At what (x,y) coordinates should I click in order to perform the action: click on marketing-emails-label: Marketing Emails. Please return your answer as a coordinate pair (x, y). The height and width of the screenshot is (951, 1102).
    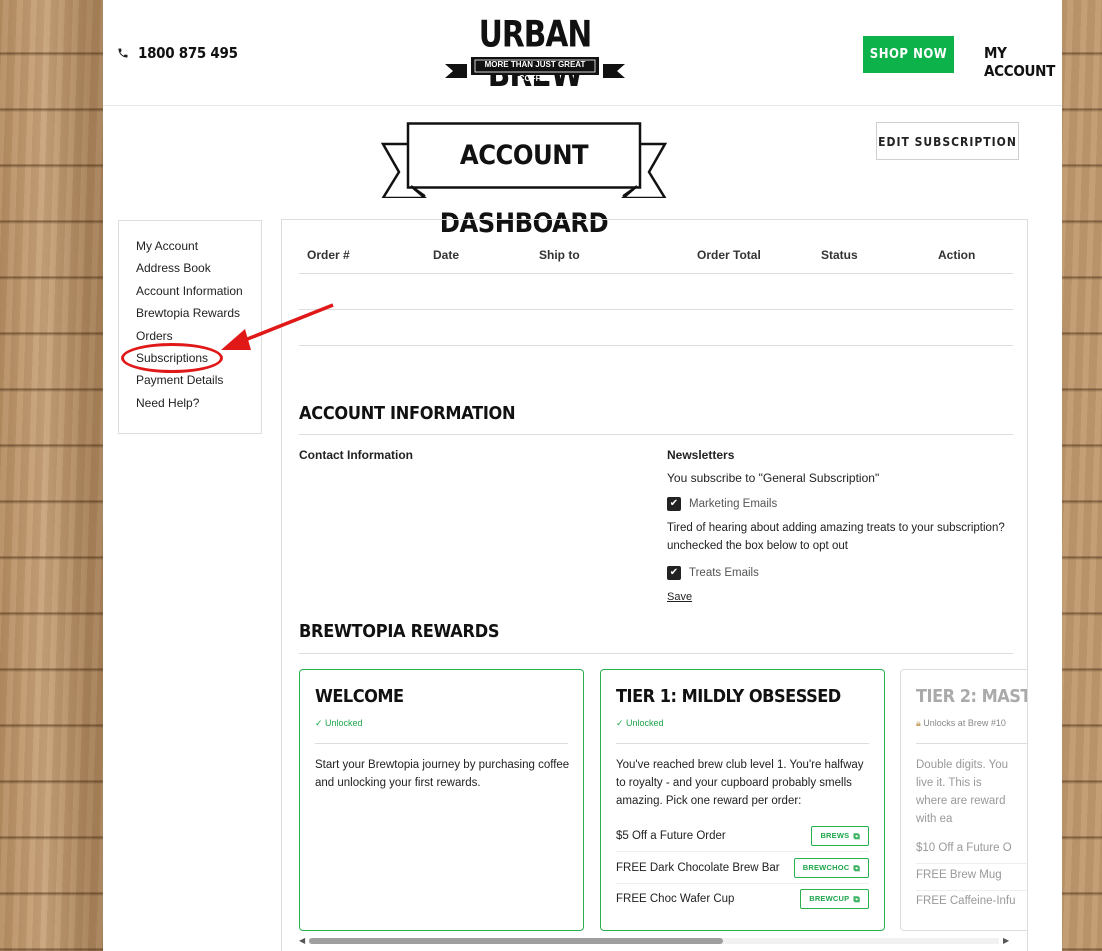
    Looking at the image, I should click on (733, 504).